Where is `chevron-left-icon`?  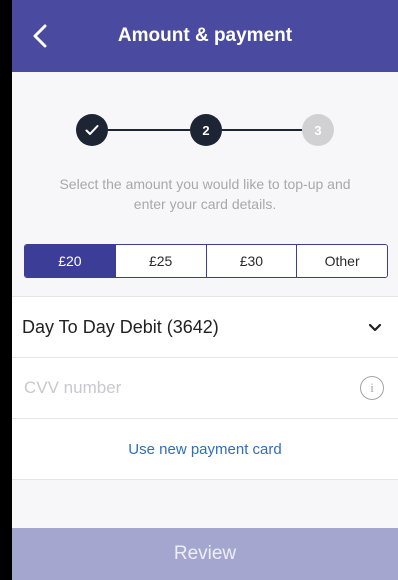
chevron-left-icon is located at coordinates (40, 36).